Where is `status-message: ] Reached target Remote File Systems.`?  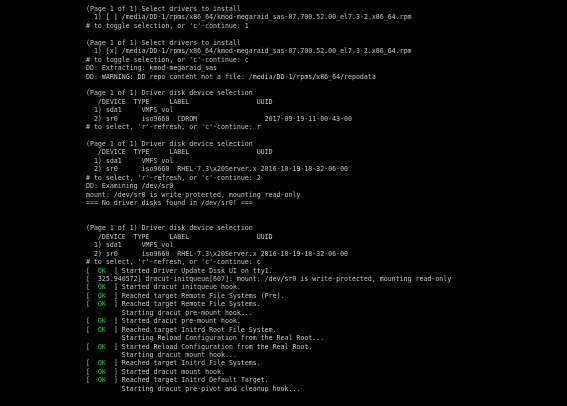 status-message: ] Reached target Remote File Systems. is located at coordinates (183, 304).